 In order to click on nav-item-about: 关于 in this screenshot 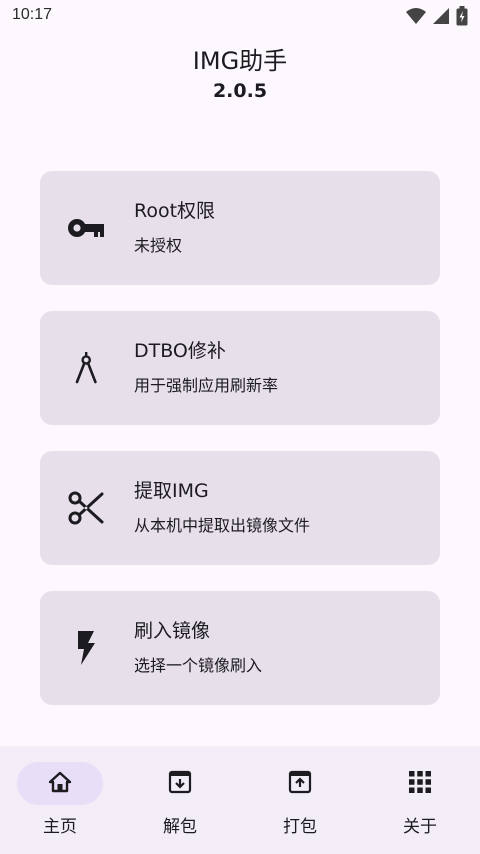, I will do `click(420, 804)`.